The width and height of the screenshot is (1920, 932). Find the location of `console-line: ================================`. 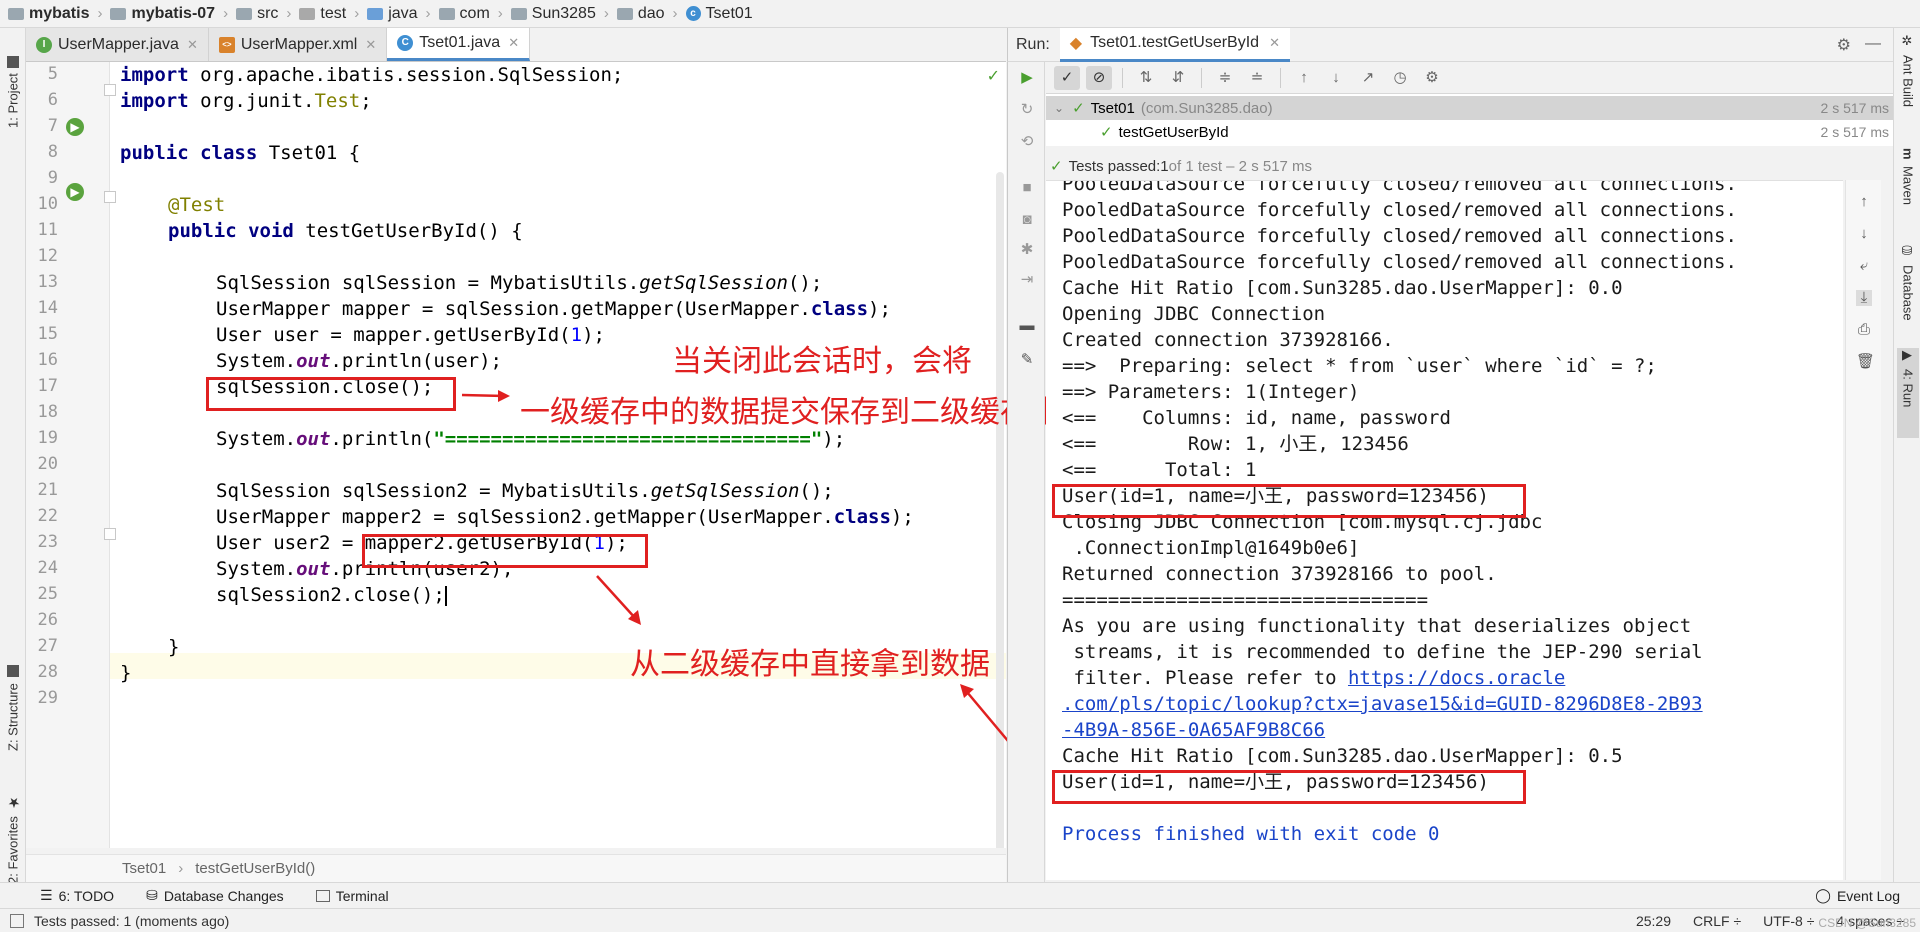

console-line: ================================ is located at coordinates (1245, 600).